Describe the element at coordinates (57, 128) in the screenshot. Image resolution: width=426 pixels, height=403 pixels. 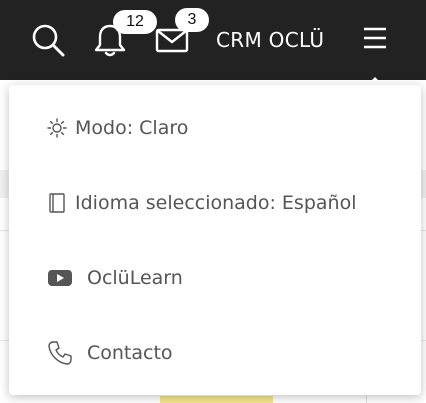
I see `sun-icon` at that location.